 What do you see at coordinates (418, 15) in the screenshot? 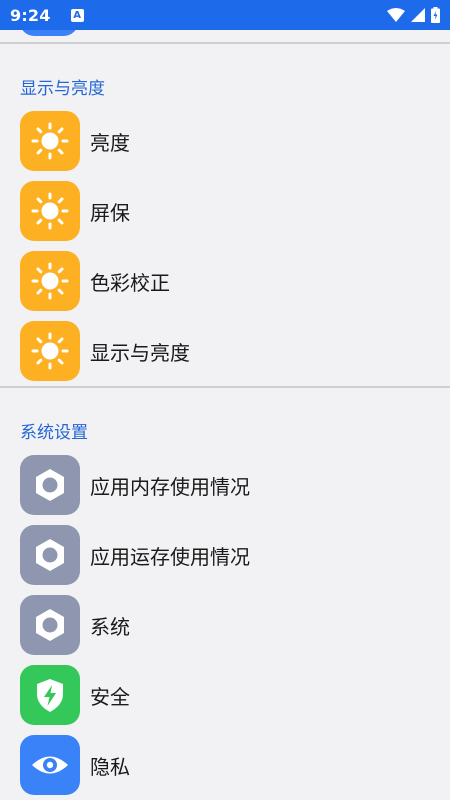
I see `cell-signal-icon` at bounding box center [418, 15].